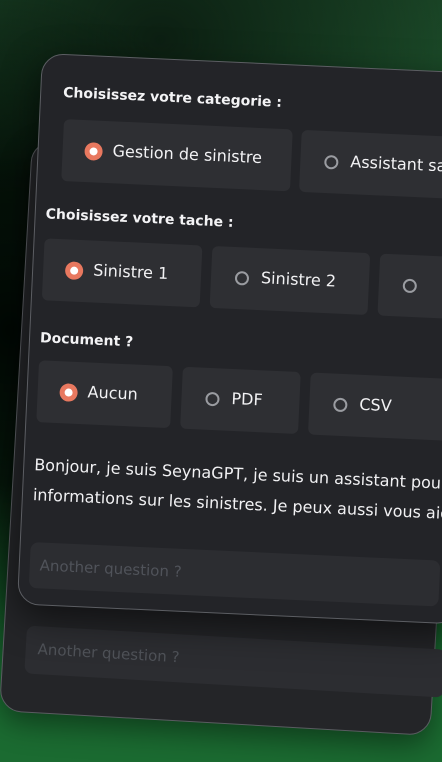 The width and height of the screenshot is (442, 762). Describe the element at coordinates (109, 653) in the screenshot. I see `background-question-placeholder: Another question ?` at that location.